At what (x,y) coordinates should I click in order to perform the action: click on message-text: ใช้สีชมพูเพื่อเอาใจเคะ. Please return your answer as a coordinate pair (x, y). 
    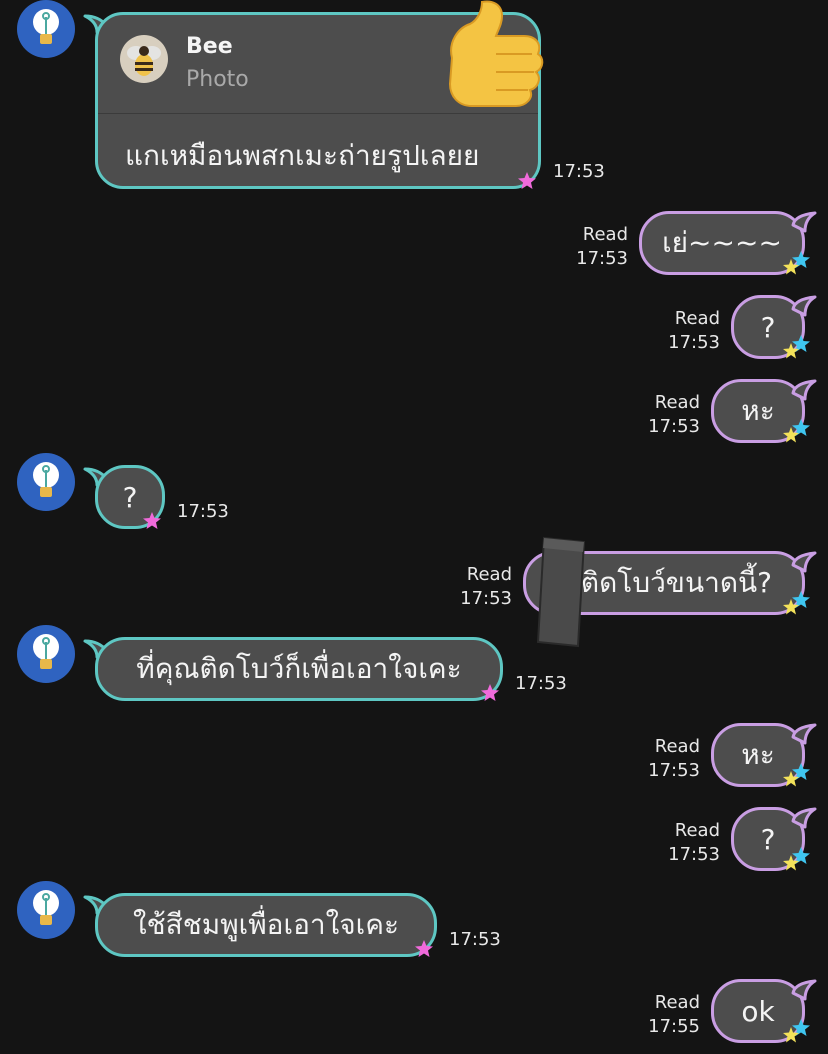
    Looking at the image, I should click on (266, 924).